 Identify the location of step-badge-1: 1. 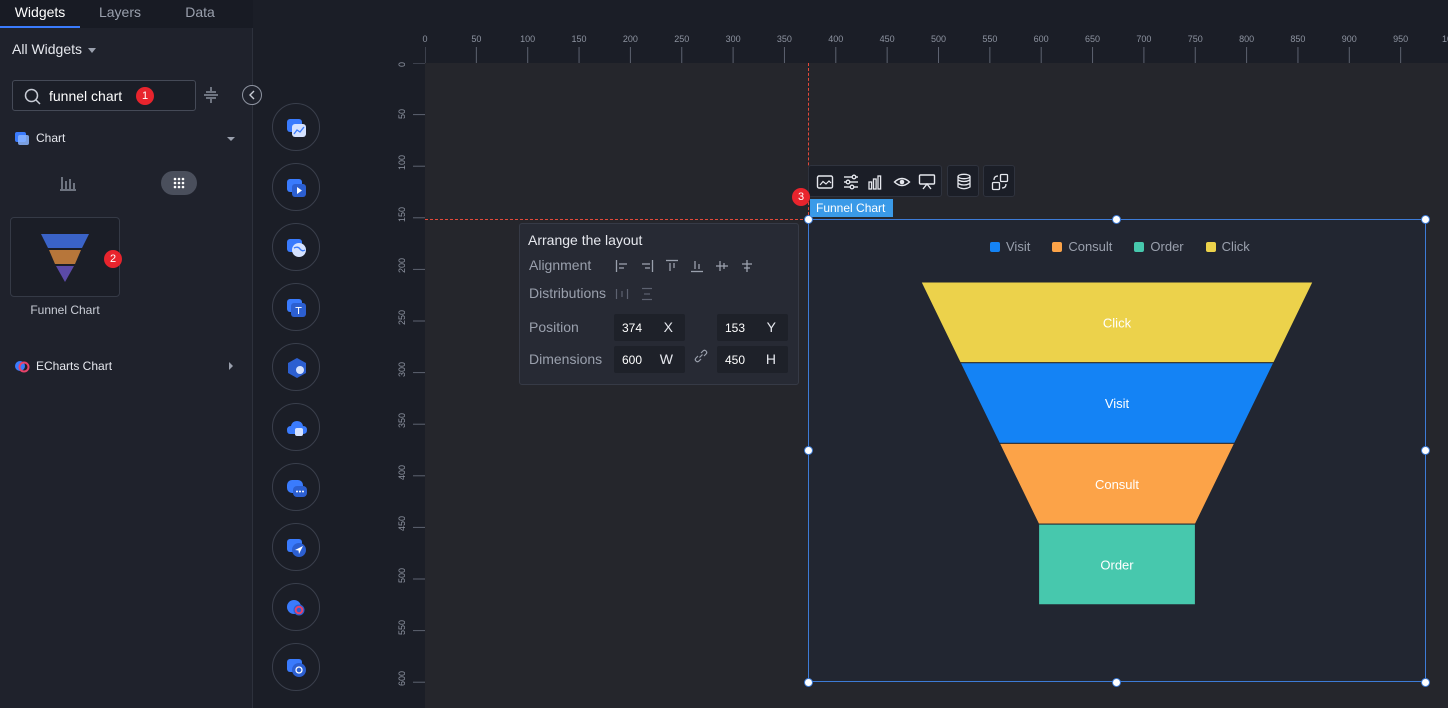
(145, 96).